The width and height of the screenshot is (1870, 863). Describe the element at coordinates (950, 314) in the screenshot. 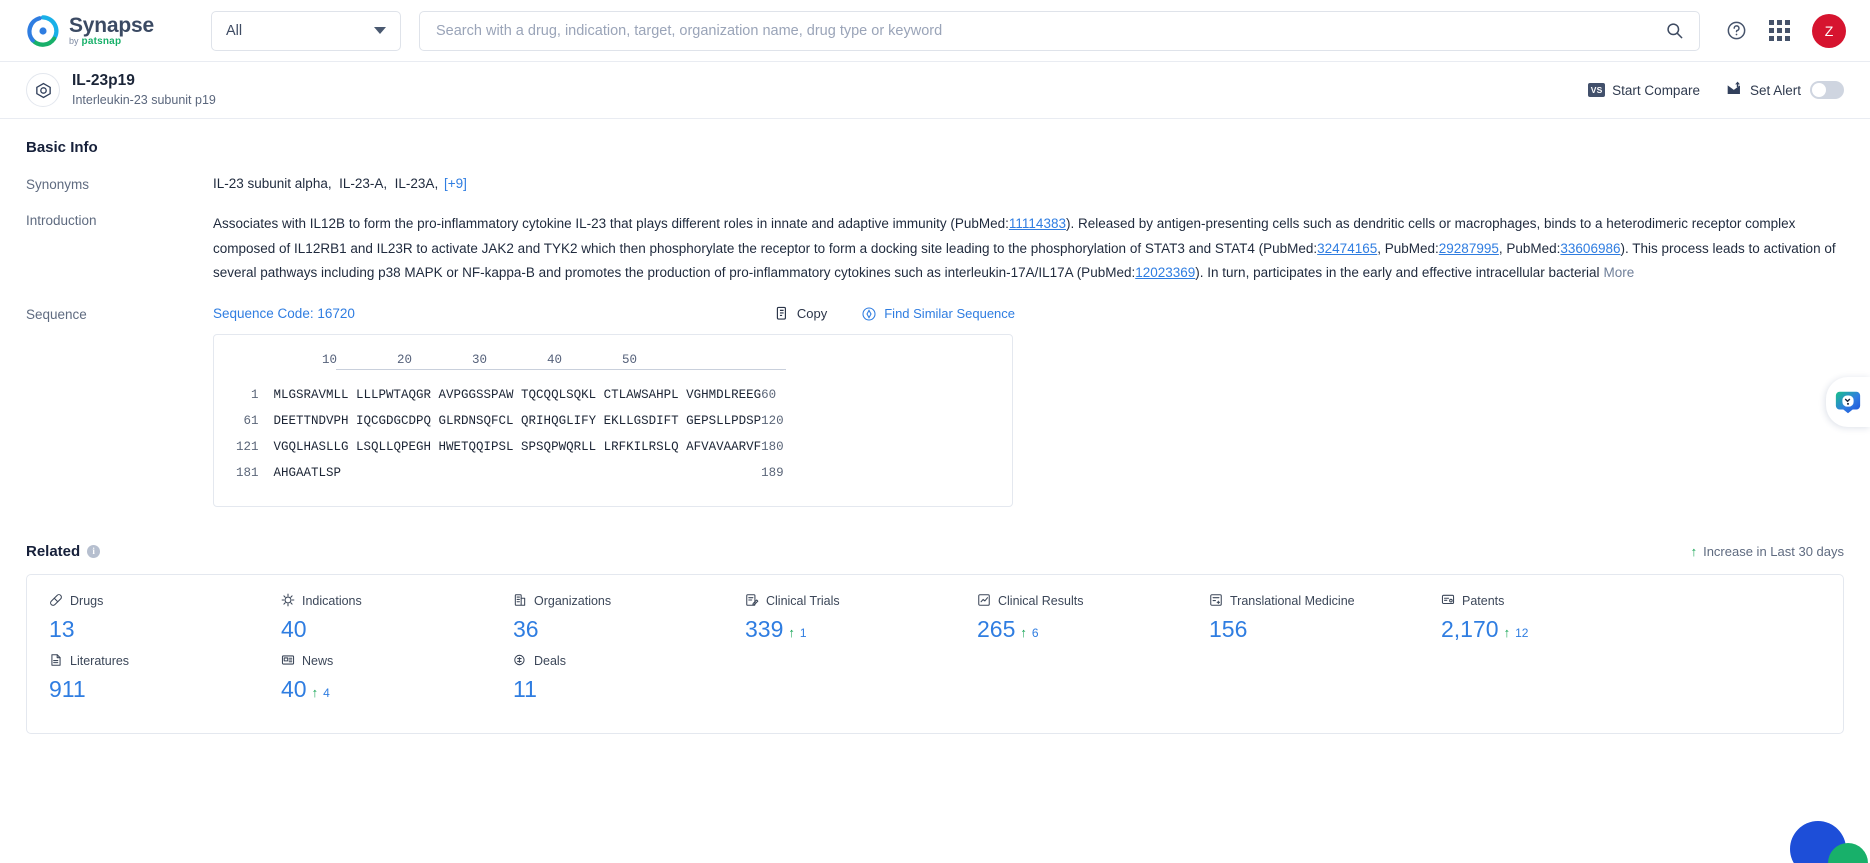

I see `find-similar-label: Find Similar Sequence` at that location.